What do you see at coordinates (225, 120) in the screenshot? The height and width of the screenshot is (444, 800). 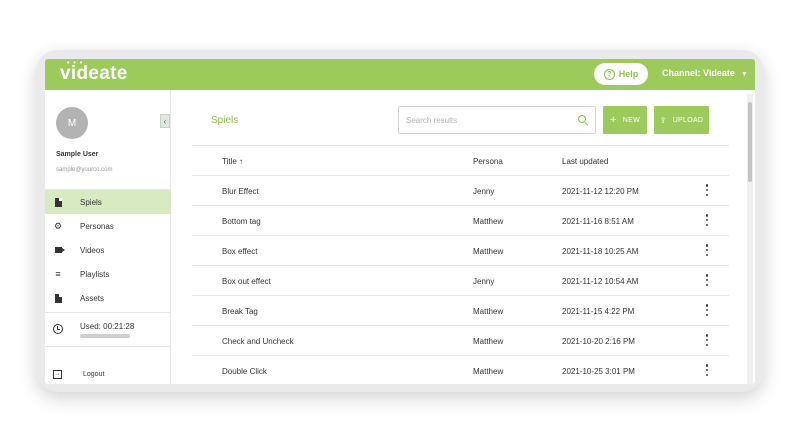 I see `page-title: Spiels` at bounding box center [225, 120].